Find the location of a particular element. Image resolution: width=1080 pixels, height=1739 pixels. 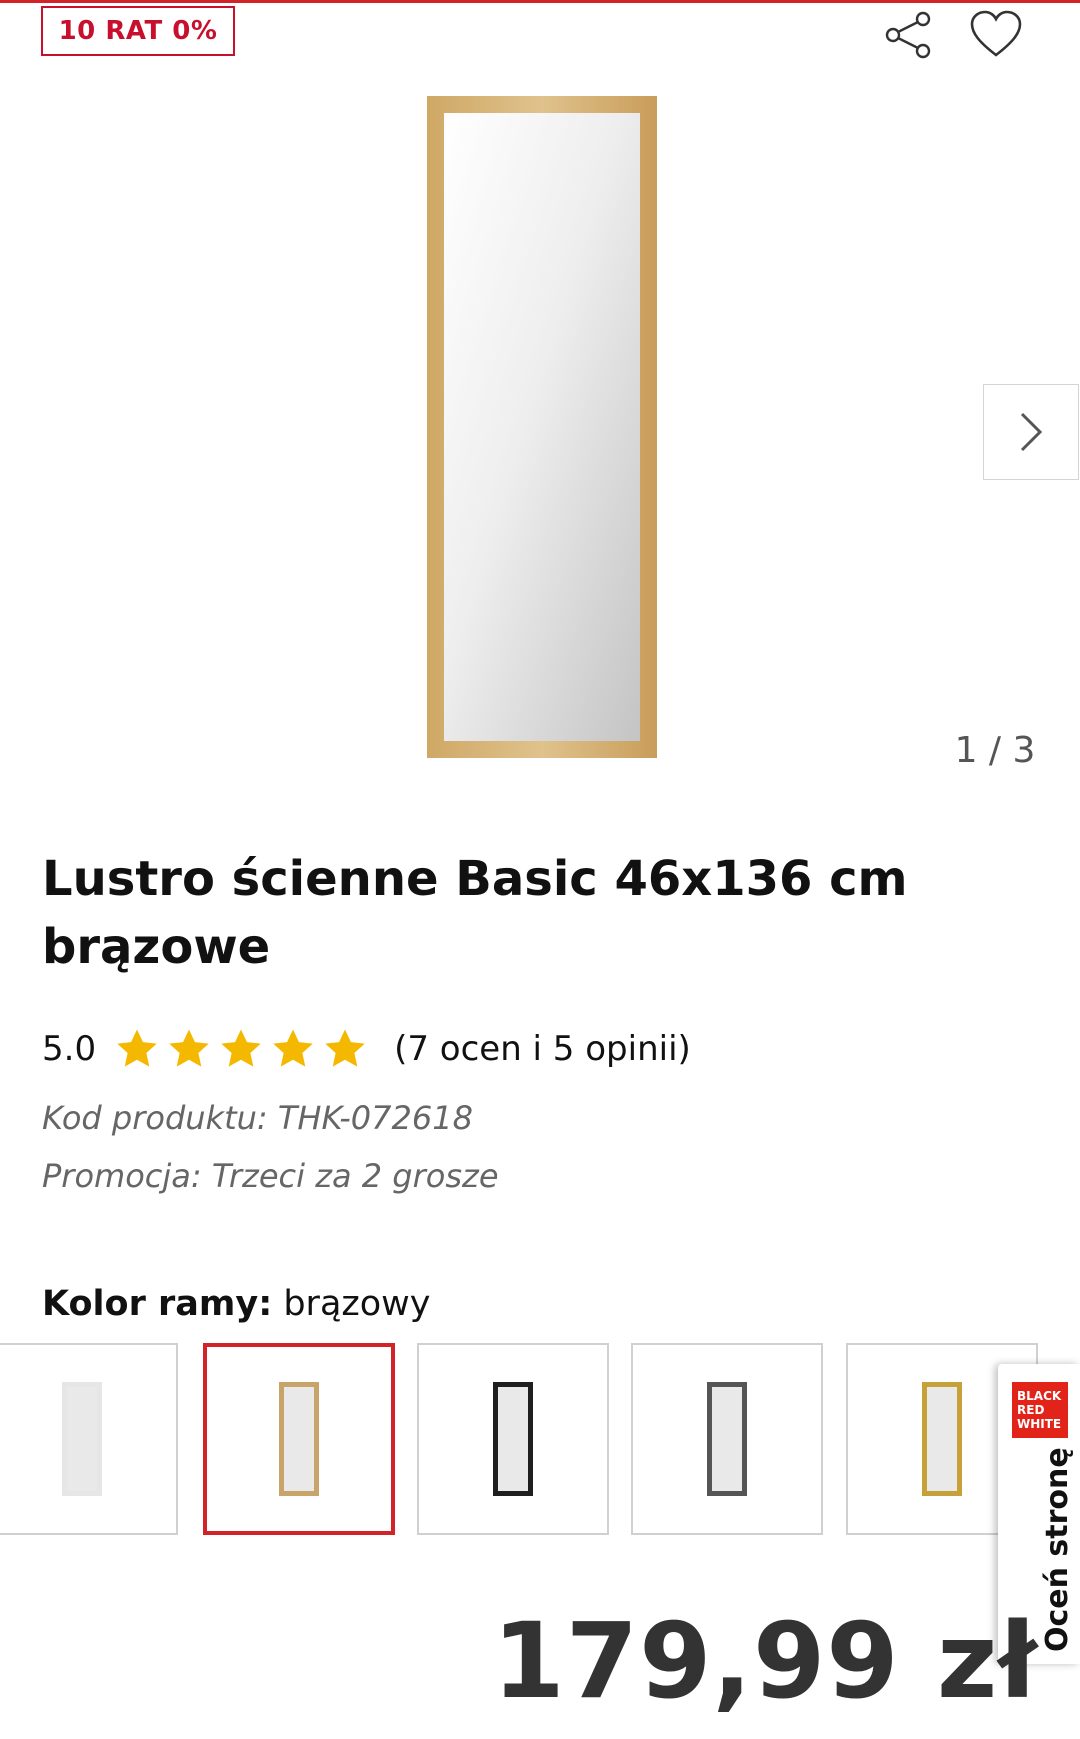

next-image-button is located at coordinates (1031, 432).